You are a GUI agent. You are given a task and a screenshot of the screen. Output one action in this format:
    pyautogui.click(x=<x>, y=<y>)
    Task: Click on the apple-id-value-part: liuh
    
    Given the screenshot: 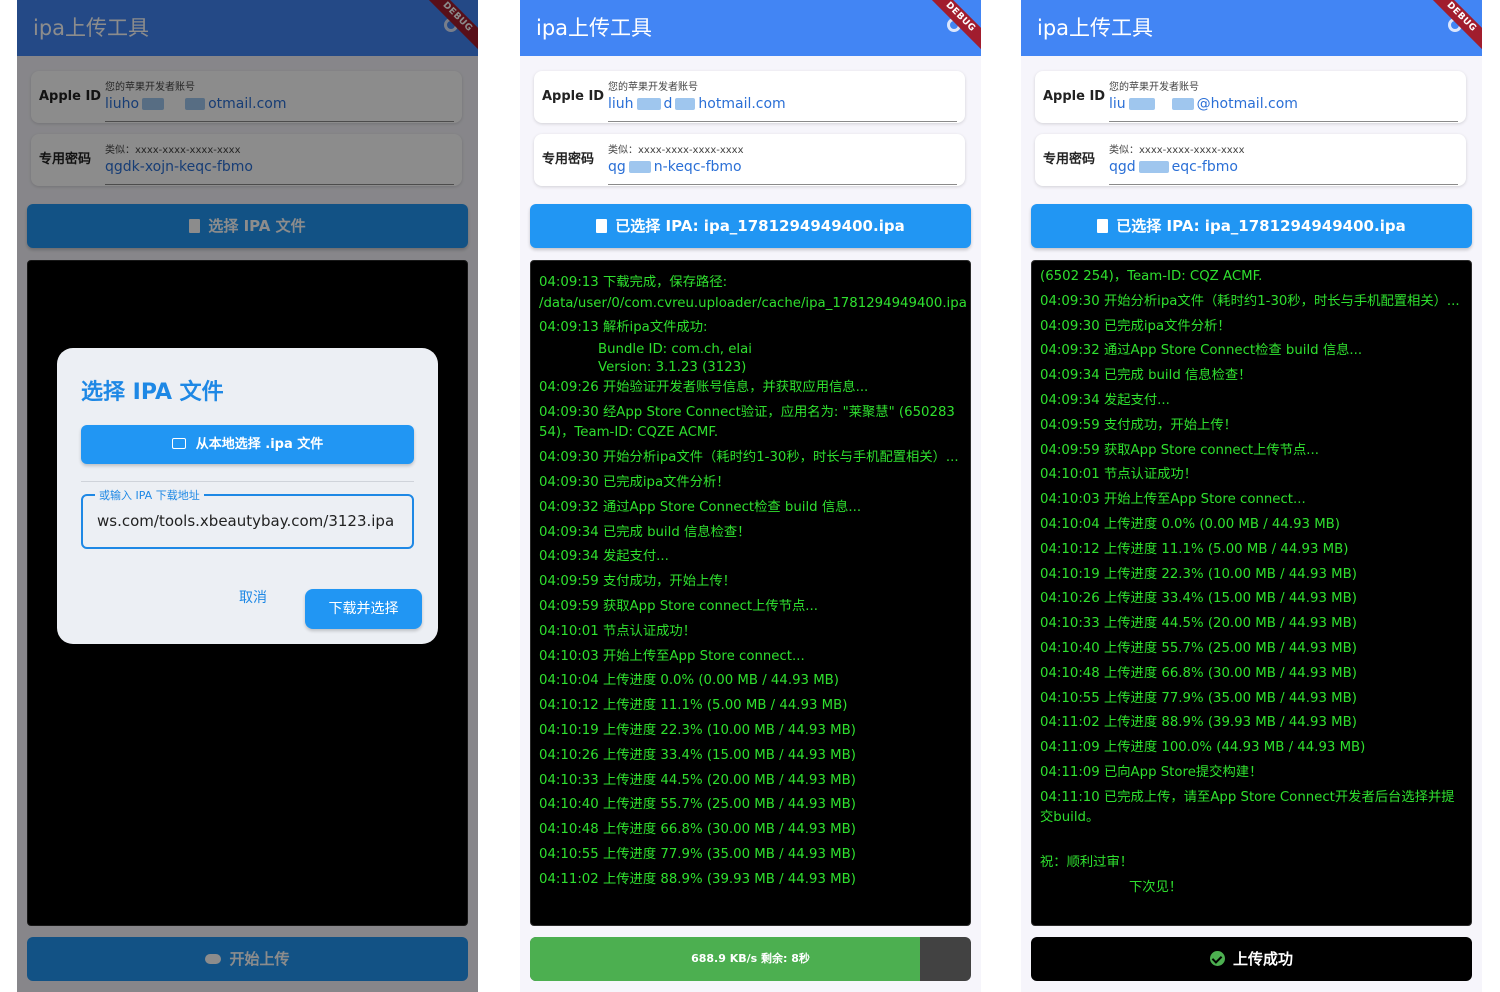 What is the action you would take?
    pyautogui.click(x=621, y=104)
    